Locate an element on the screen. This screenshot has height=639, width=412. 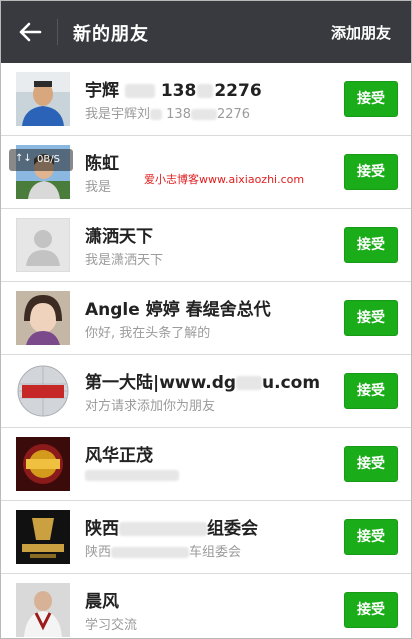
top-bar: 新的朋友 添加朋友 is located at coordinates (206, 32).